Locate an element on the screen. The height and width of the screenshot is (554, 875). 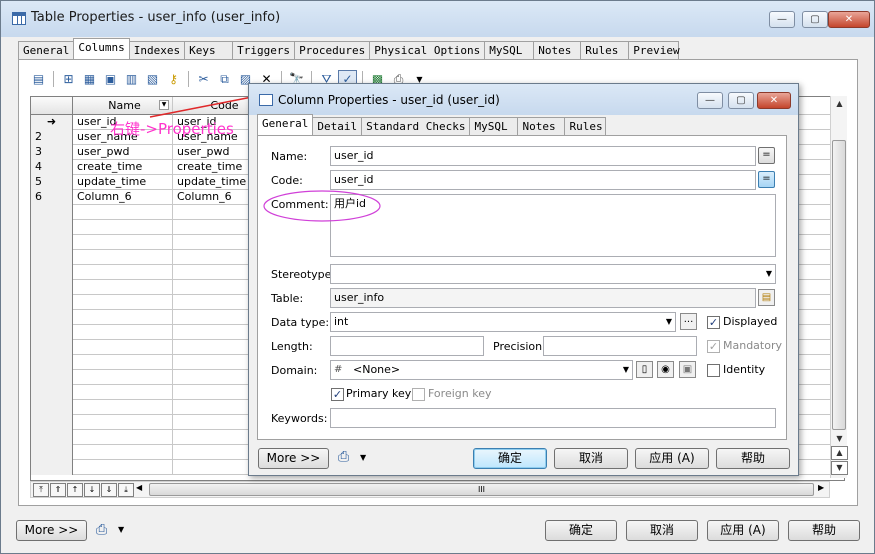
dialog-tab-general: General is located at coordinates (285, 124).